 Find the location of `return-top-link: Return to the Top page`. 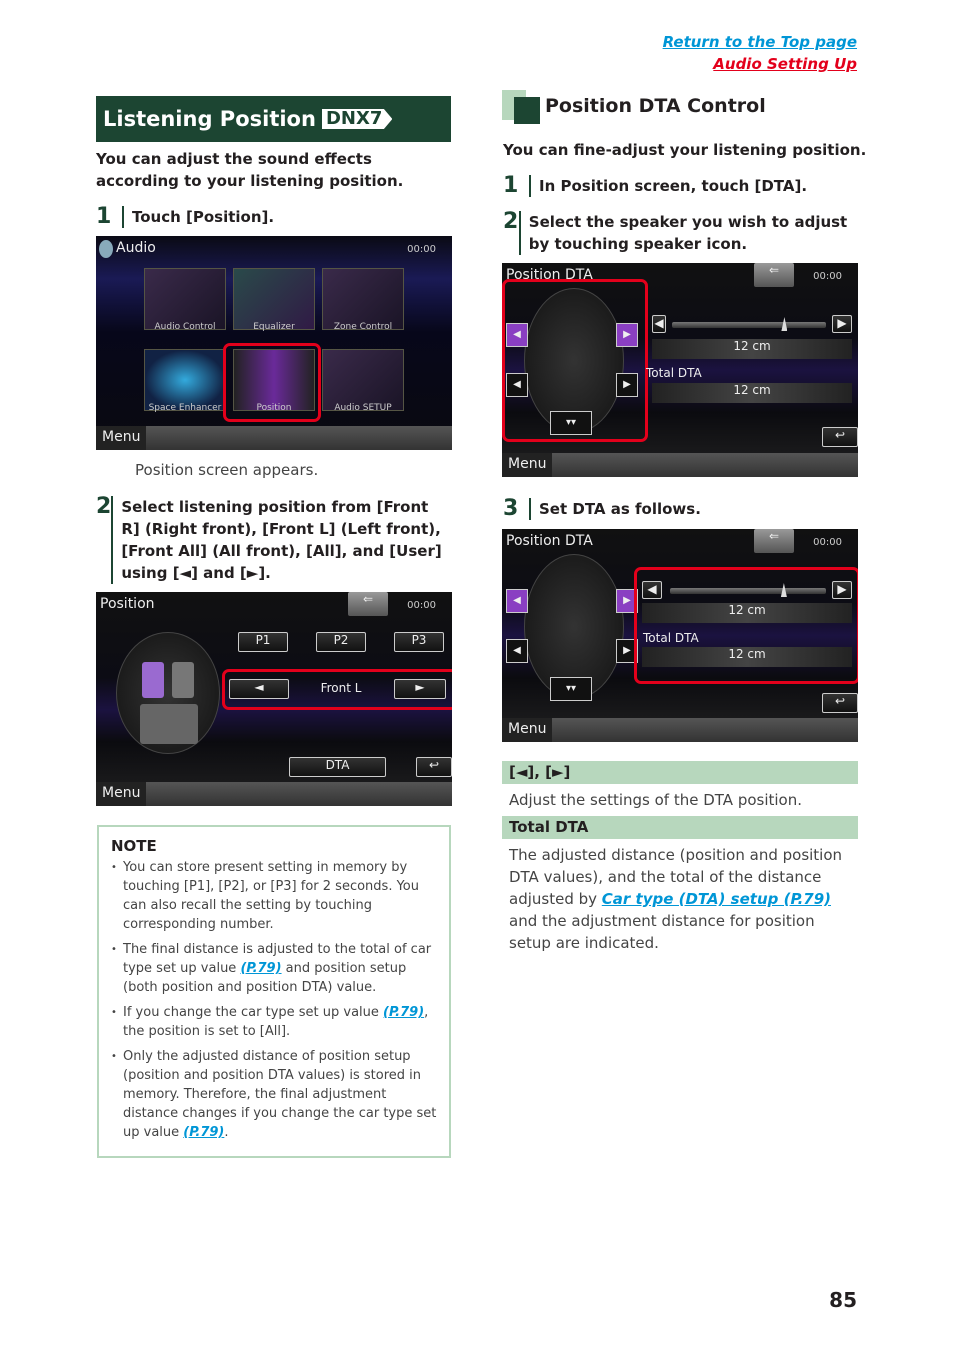

return-top-link: Return to the Top page is located at coordinates (760, 42).